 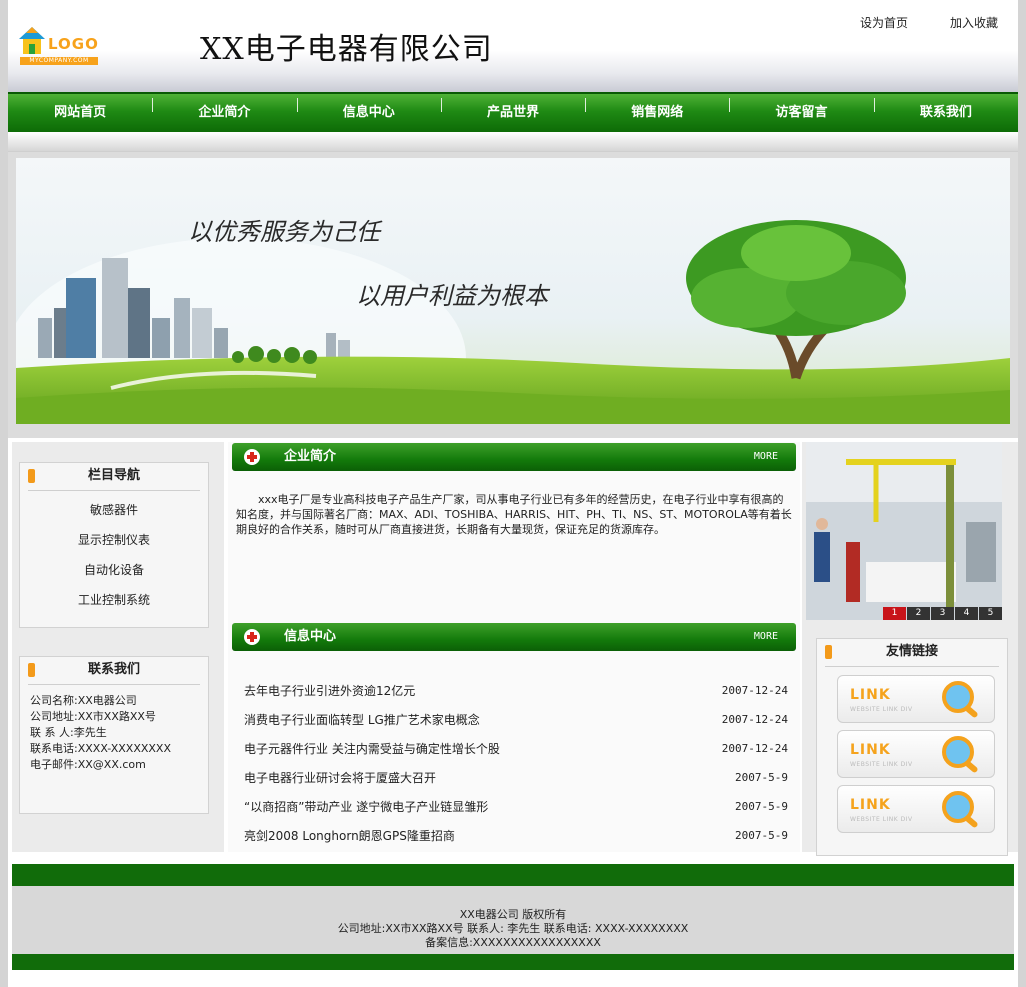 What do you see at coordinates (224, 113) in the screenshot?
I see `nav-item-about: 企业简介` at bounding box center [224, 113].